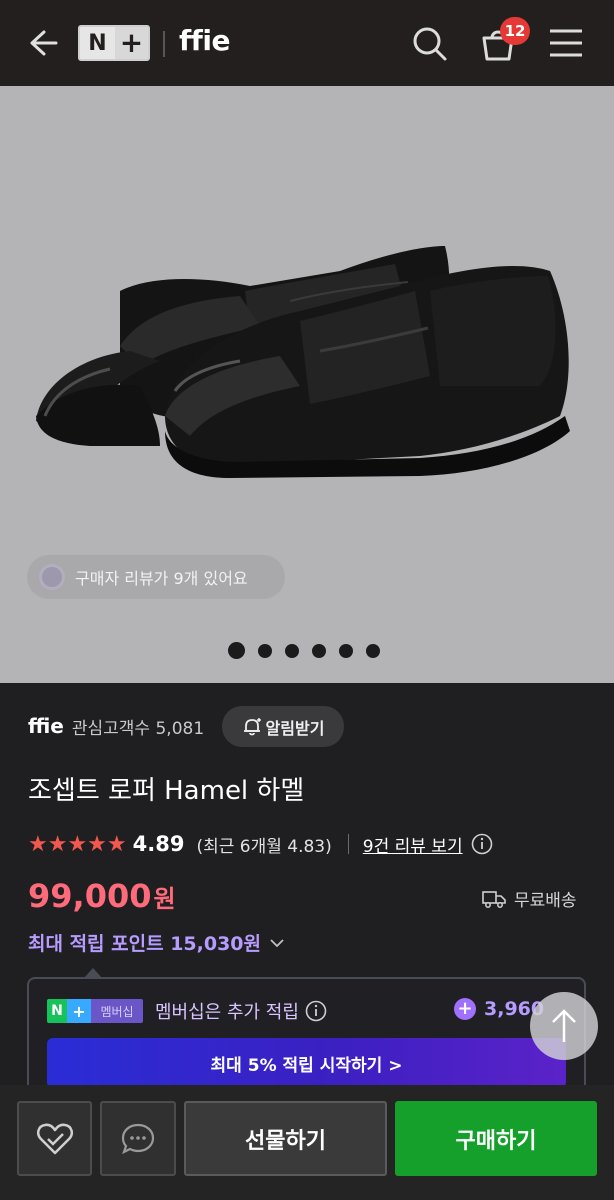  I want to click on scroll-to-top-button, so click(564, 1026).